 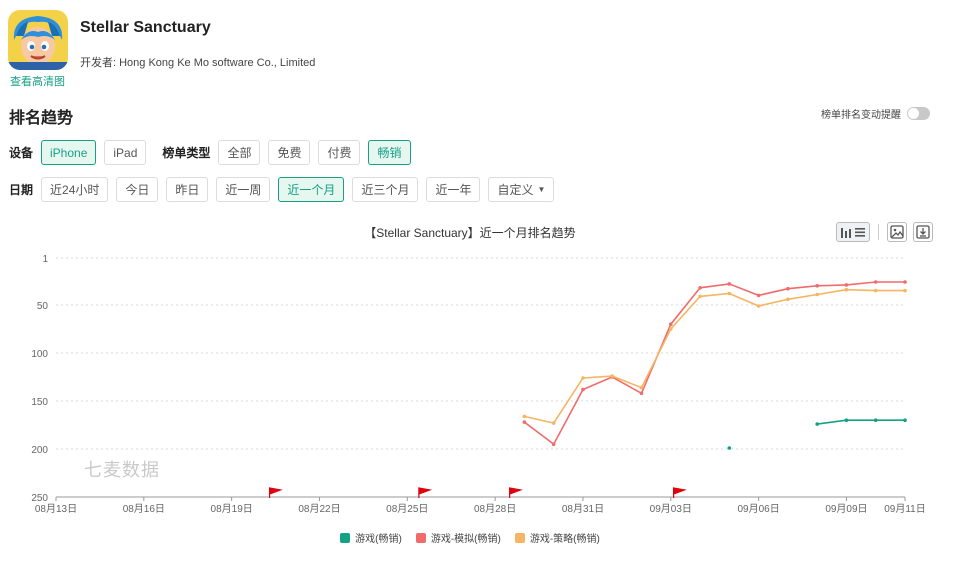 I want to click on x-tick-label: 08月31日, so click(x=583, y=509).